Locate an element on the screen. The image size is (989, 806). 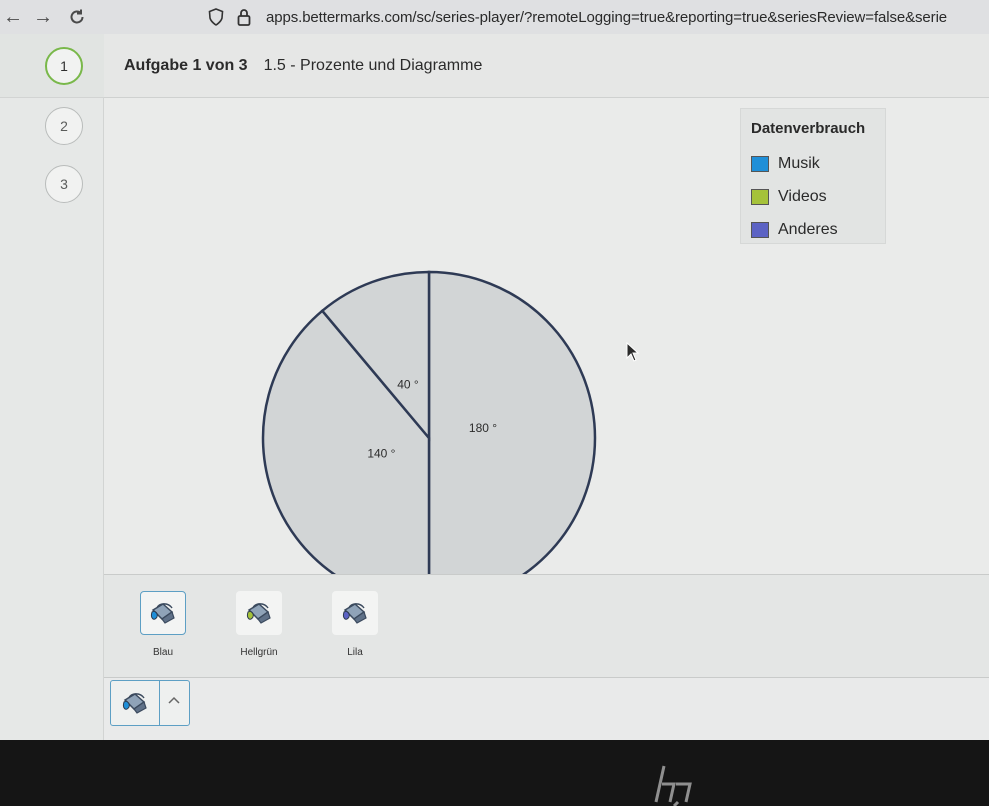
legend-item-anderes: Anderes is located at coordinates (794, 230).